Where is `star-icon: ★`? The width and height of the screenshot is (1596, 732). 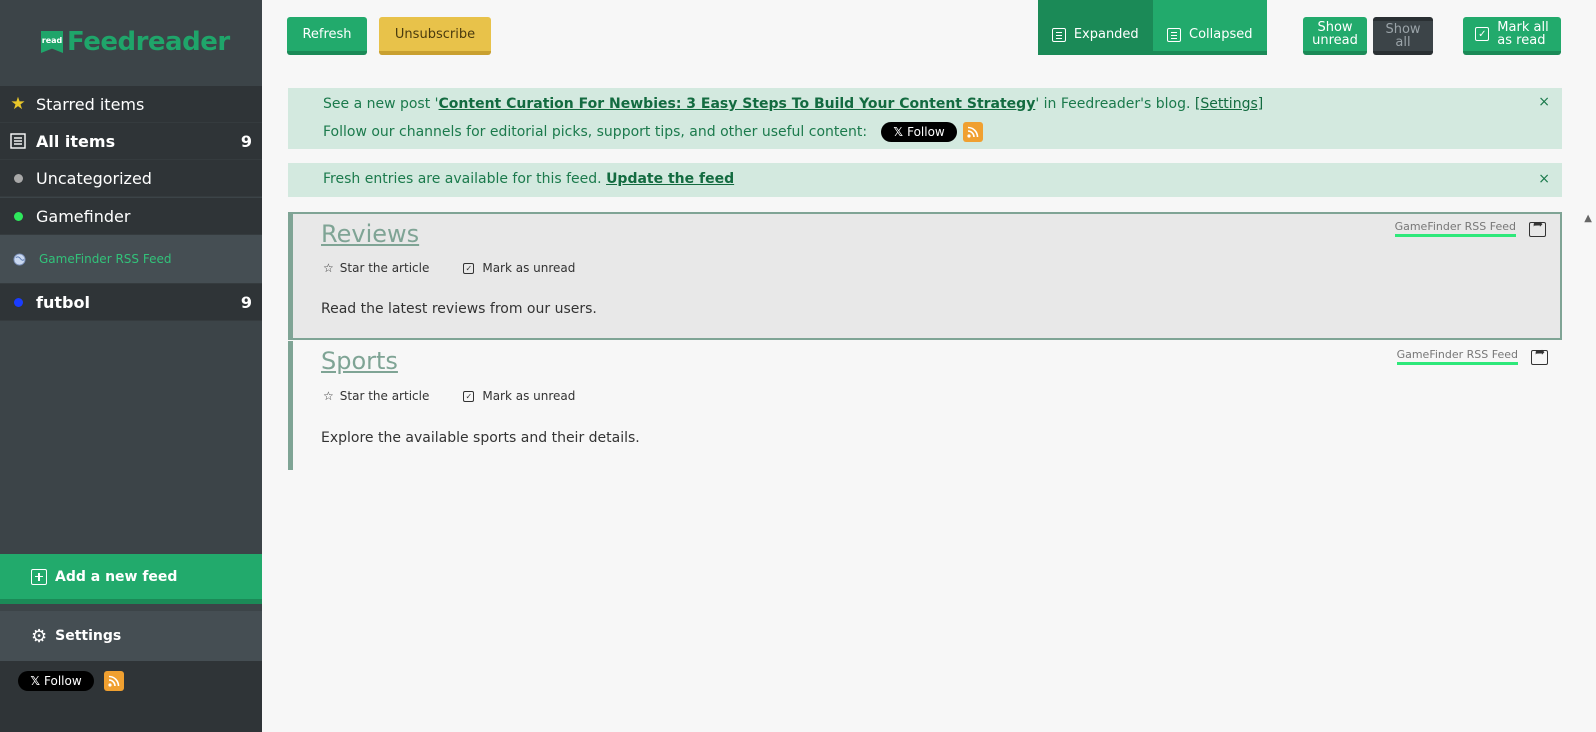 star-icon: ★ is located at coordinates (18, 104).